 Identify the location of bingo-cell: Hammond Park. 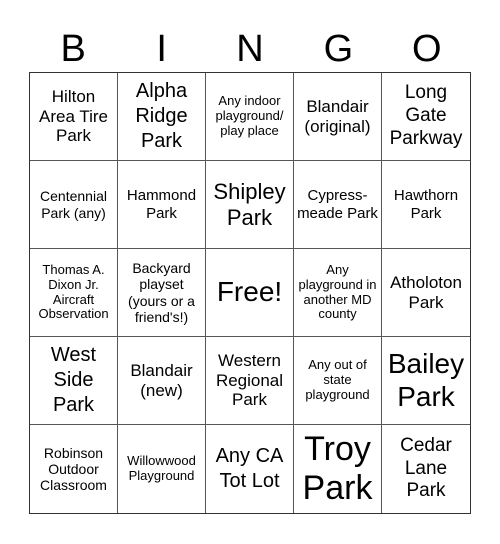
(162, 205).